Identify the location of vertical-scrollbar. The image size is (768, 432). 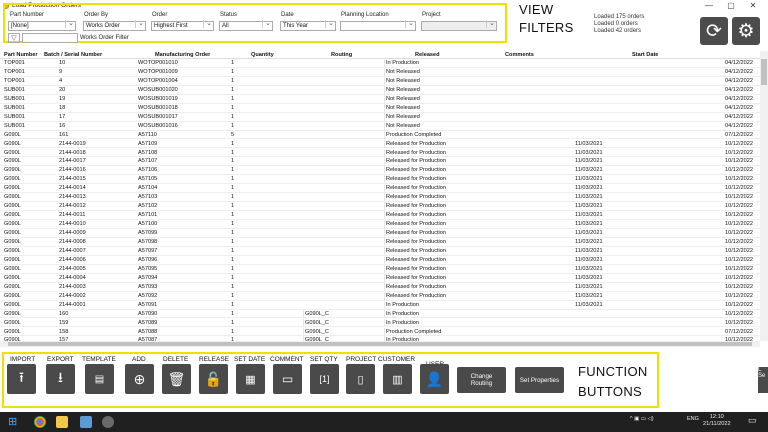
(764, 196).